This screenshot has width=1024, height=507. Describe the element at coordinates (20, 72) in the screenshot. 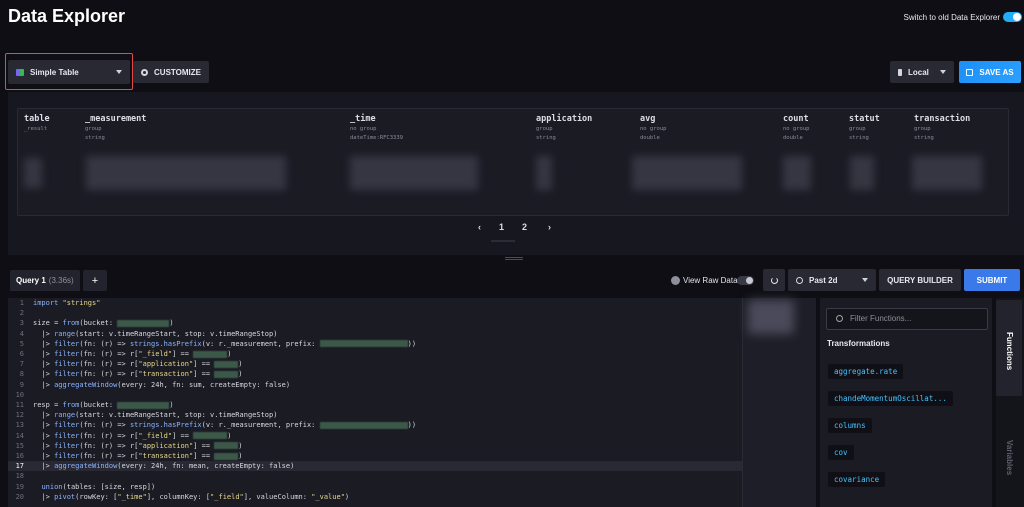

I see `table-viz-icon` at that location.